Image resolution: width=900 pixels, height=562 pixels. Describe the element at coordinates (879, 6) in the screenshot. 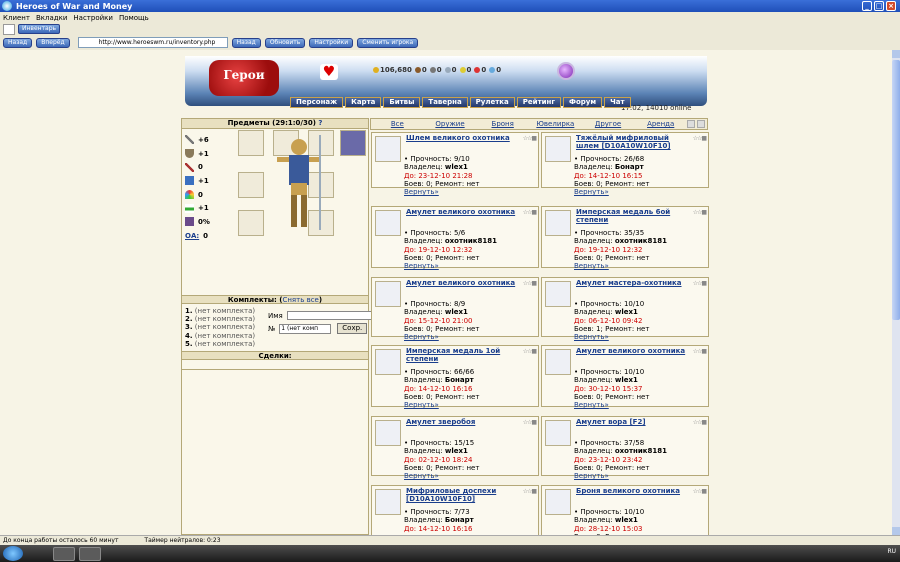

I see `maximize-icon: □` at that location.